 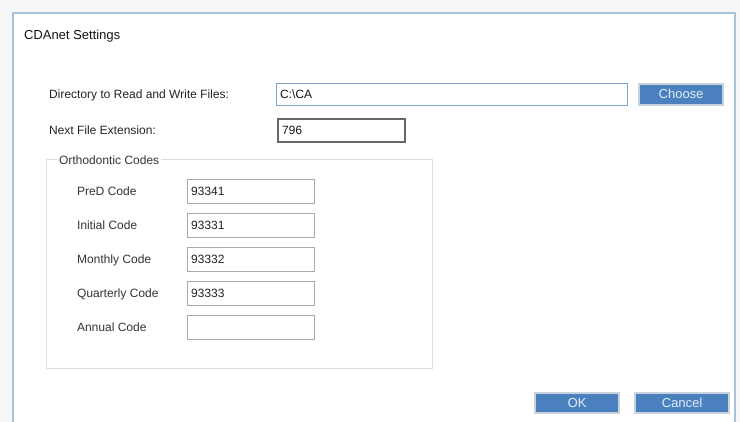 What do you see at coordinates (103, 130) in the screenshot?
I see `field-label: Next File Extension:` at bounding box center [103, 130].